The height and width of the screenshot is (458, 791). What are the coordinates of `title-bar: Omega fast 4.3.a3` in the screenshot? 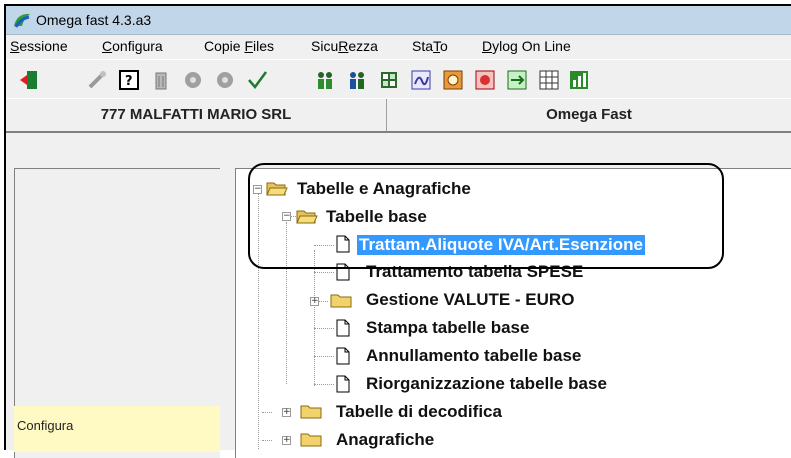 It's located at (398, 20).